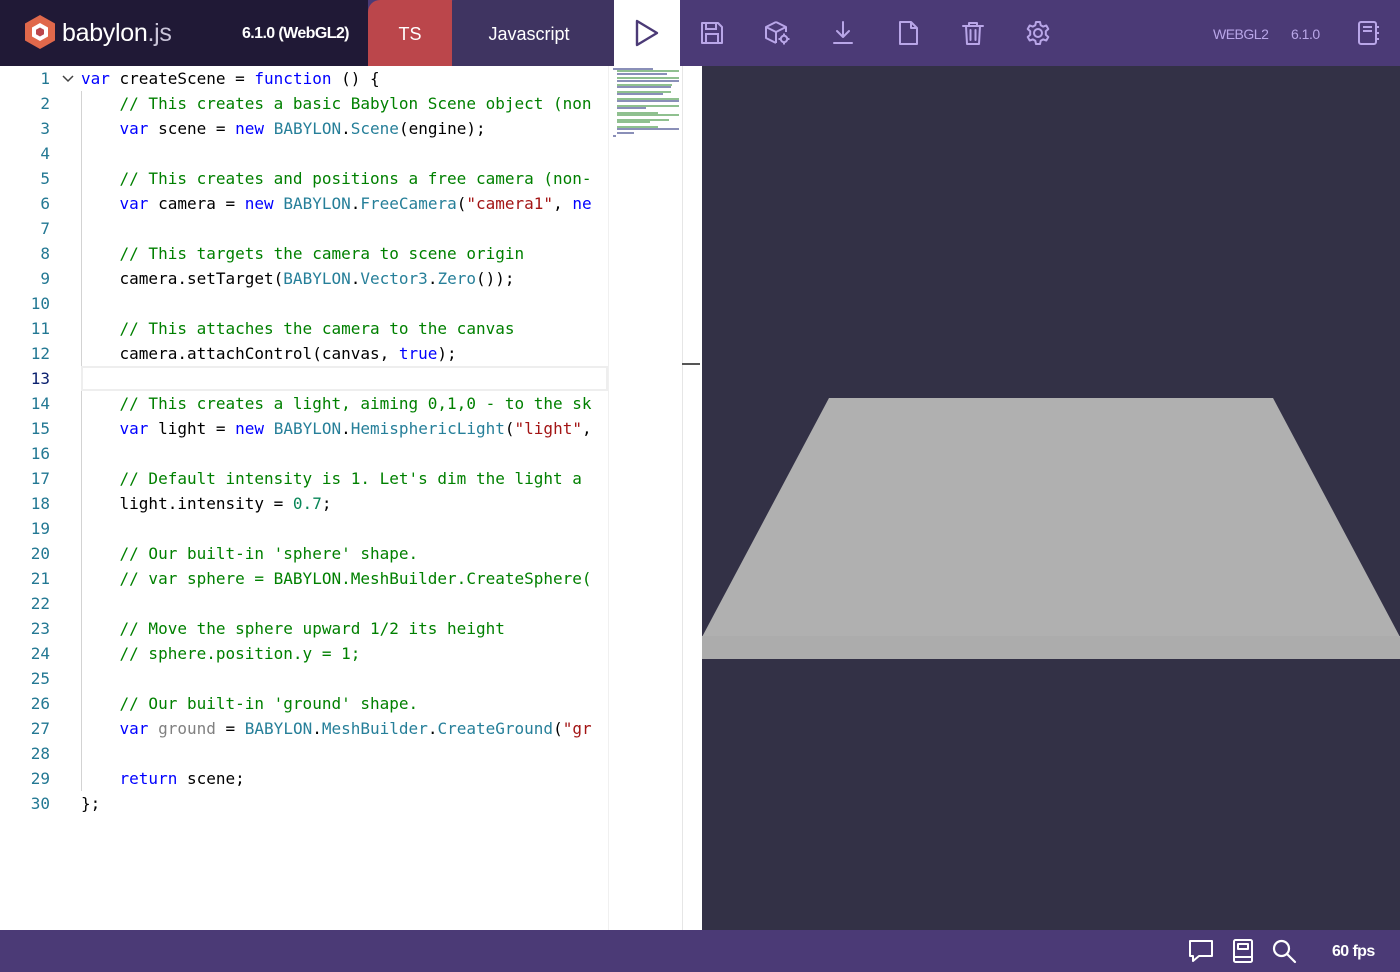 This screenshot has height=972, width=1400. I want to click on tab-javascript: Javascript, so click(529, 33).